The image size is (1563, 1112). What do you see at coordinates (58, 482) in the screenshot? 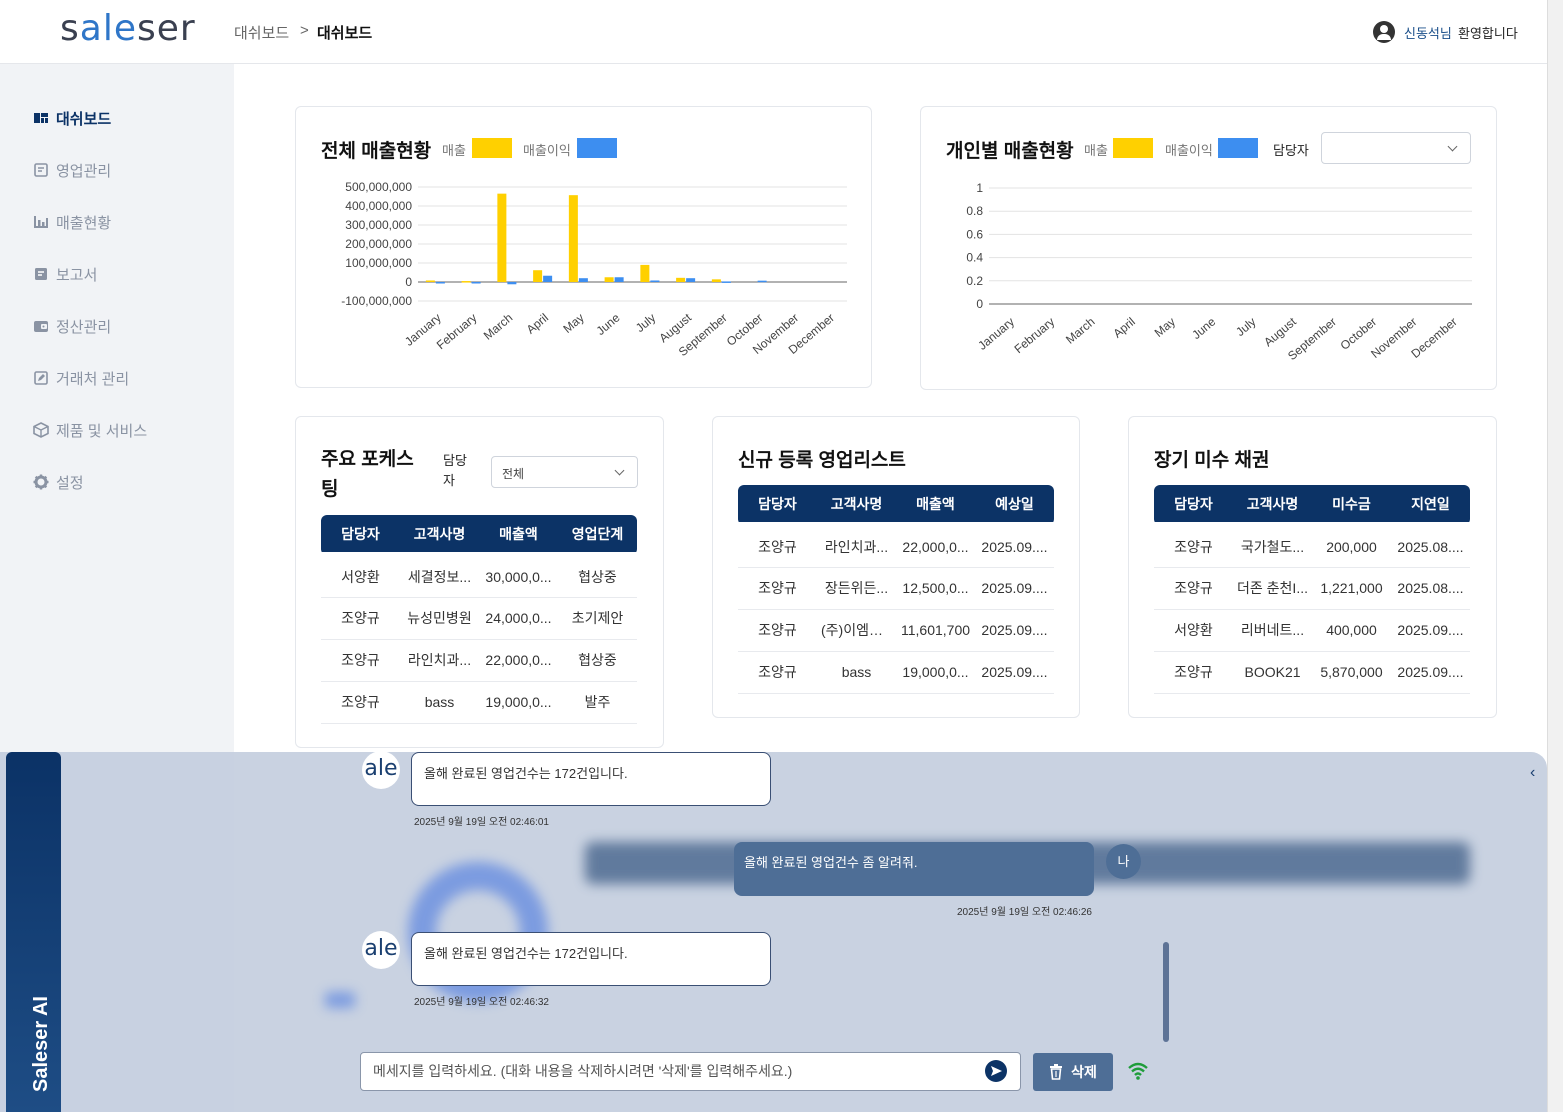
I see `sidebar-item-settings: 설정` at bounding box center [58, 482].